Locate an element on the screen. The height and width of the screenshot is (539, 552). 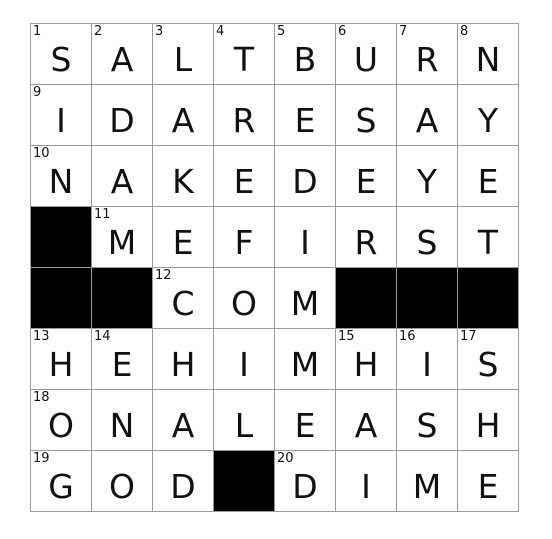
cell-letter: G is located at coordinates (61, 486).